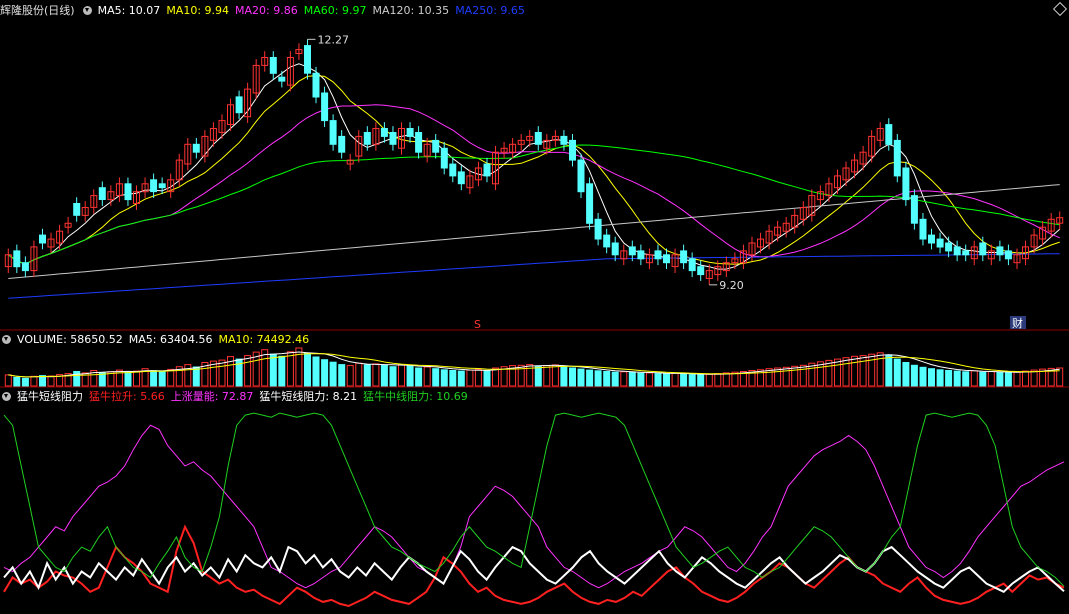 This screenshot has height=614, width=1069. Describe the element at coordinates (1017, 323) in the screenshot. I see `cai-marker: 财` at that location.